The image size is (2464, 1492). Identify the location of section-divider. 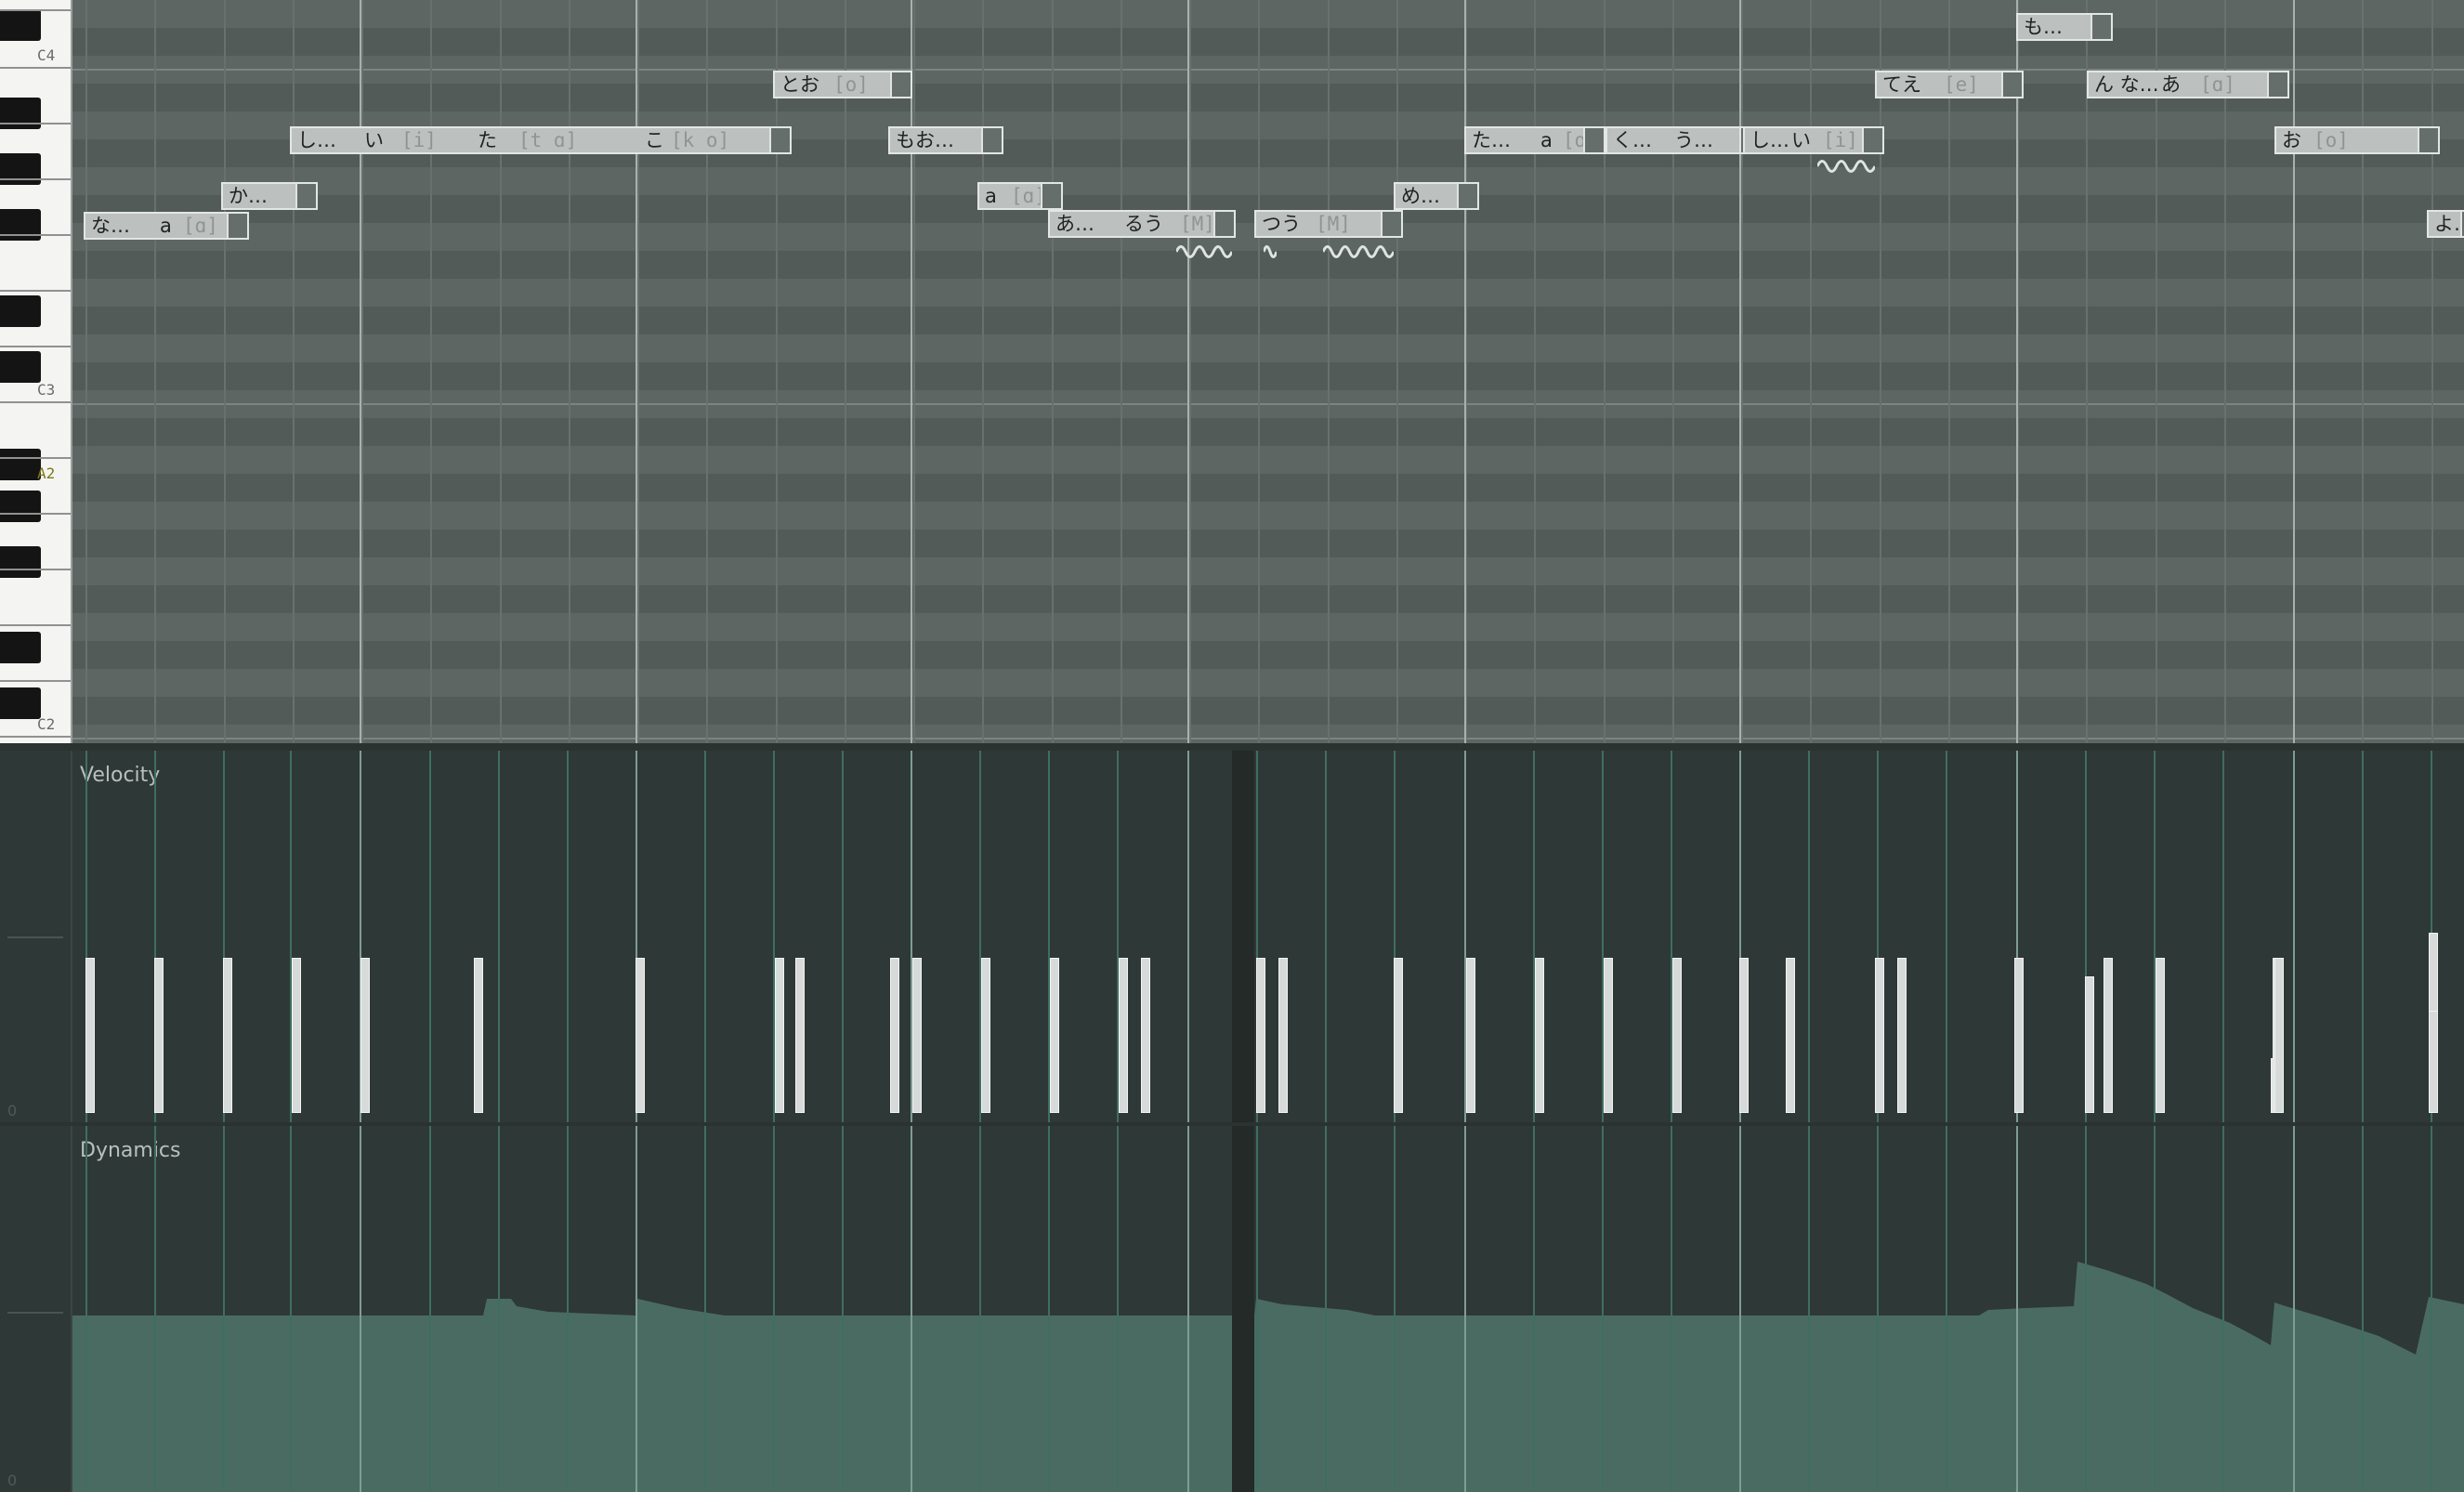
(1243, 1309).